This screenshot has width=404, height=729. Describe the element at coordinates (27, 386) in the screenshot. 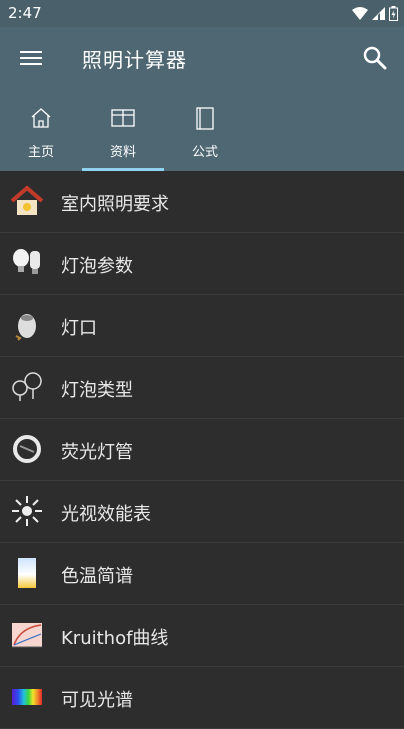

I see `bulb-outline-icon` at that location.